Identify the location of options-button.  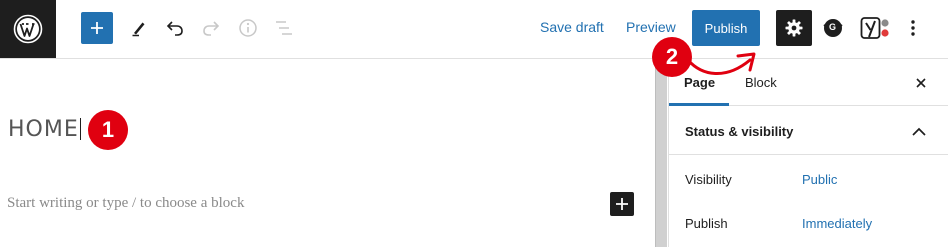
(913, 28).